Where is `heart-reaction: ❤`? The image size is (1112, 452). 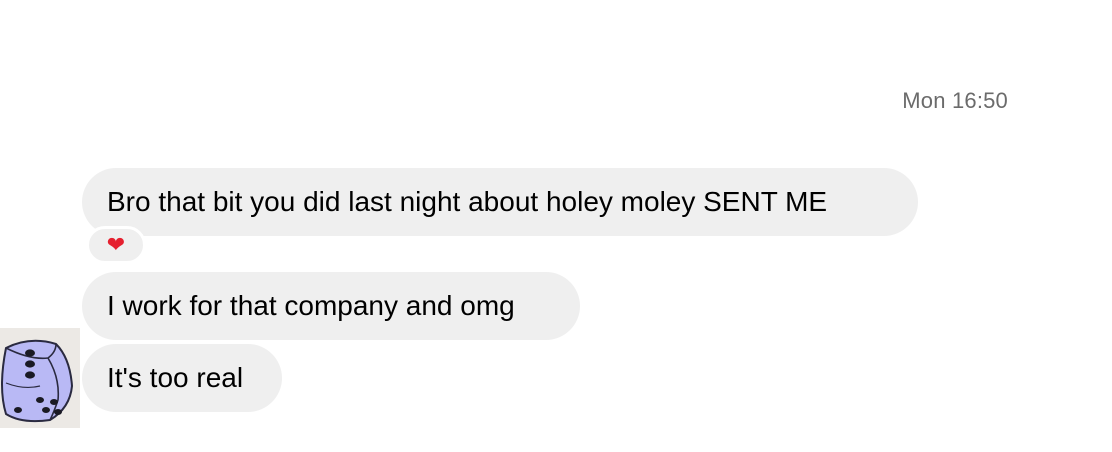 heart-reaction: ❤ is located at coordinates (116, 245).